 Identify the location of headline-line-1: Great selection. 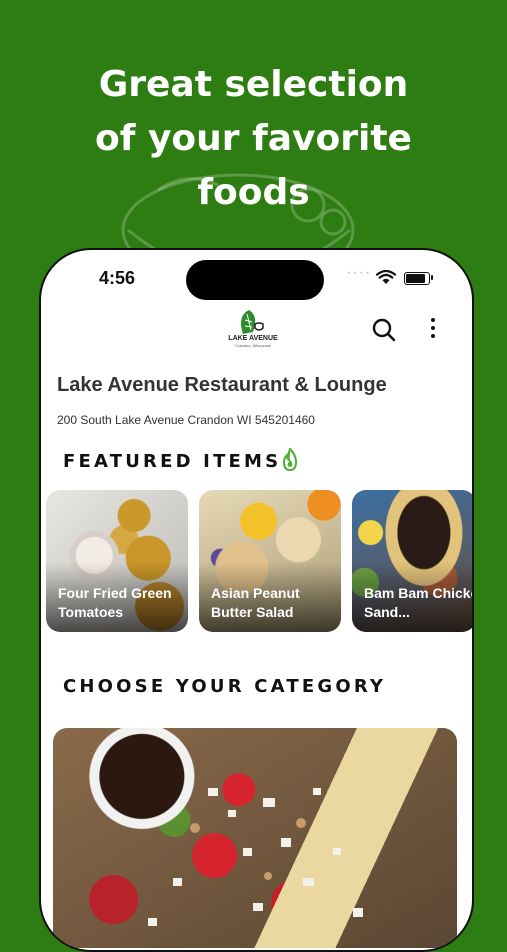
(253, 84).